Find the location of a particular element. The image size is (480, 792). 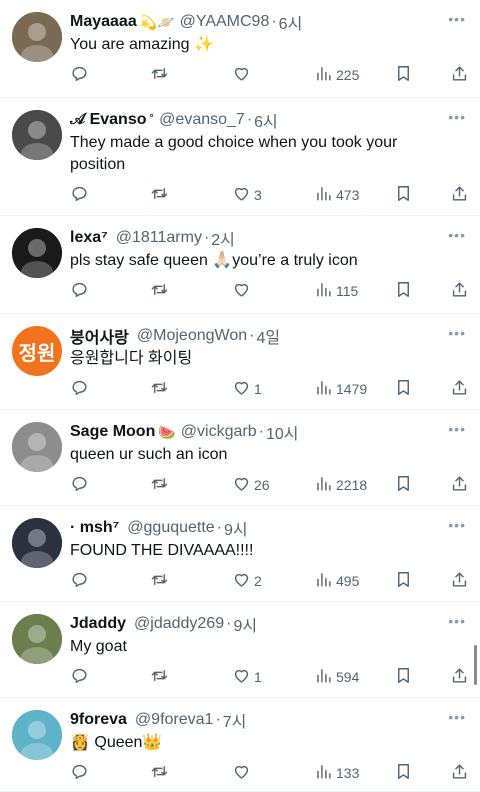

views-button: 225 is located at coordinates (336, 75).